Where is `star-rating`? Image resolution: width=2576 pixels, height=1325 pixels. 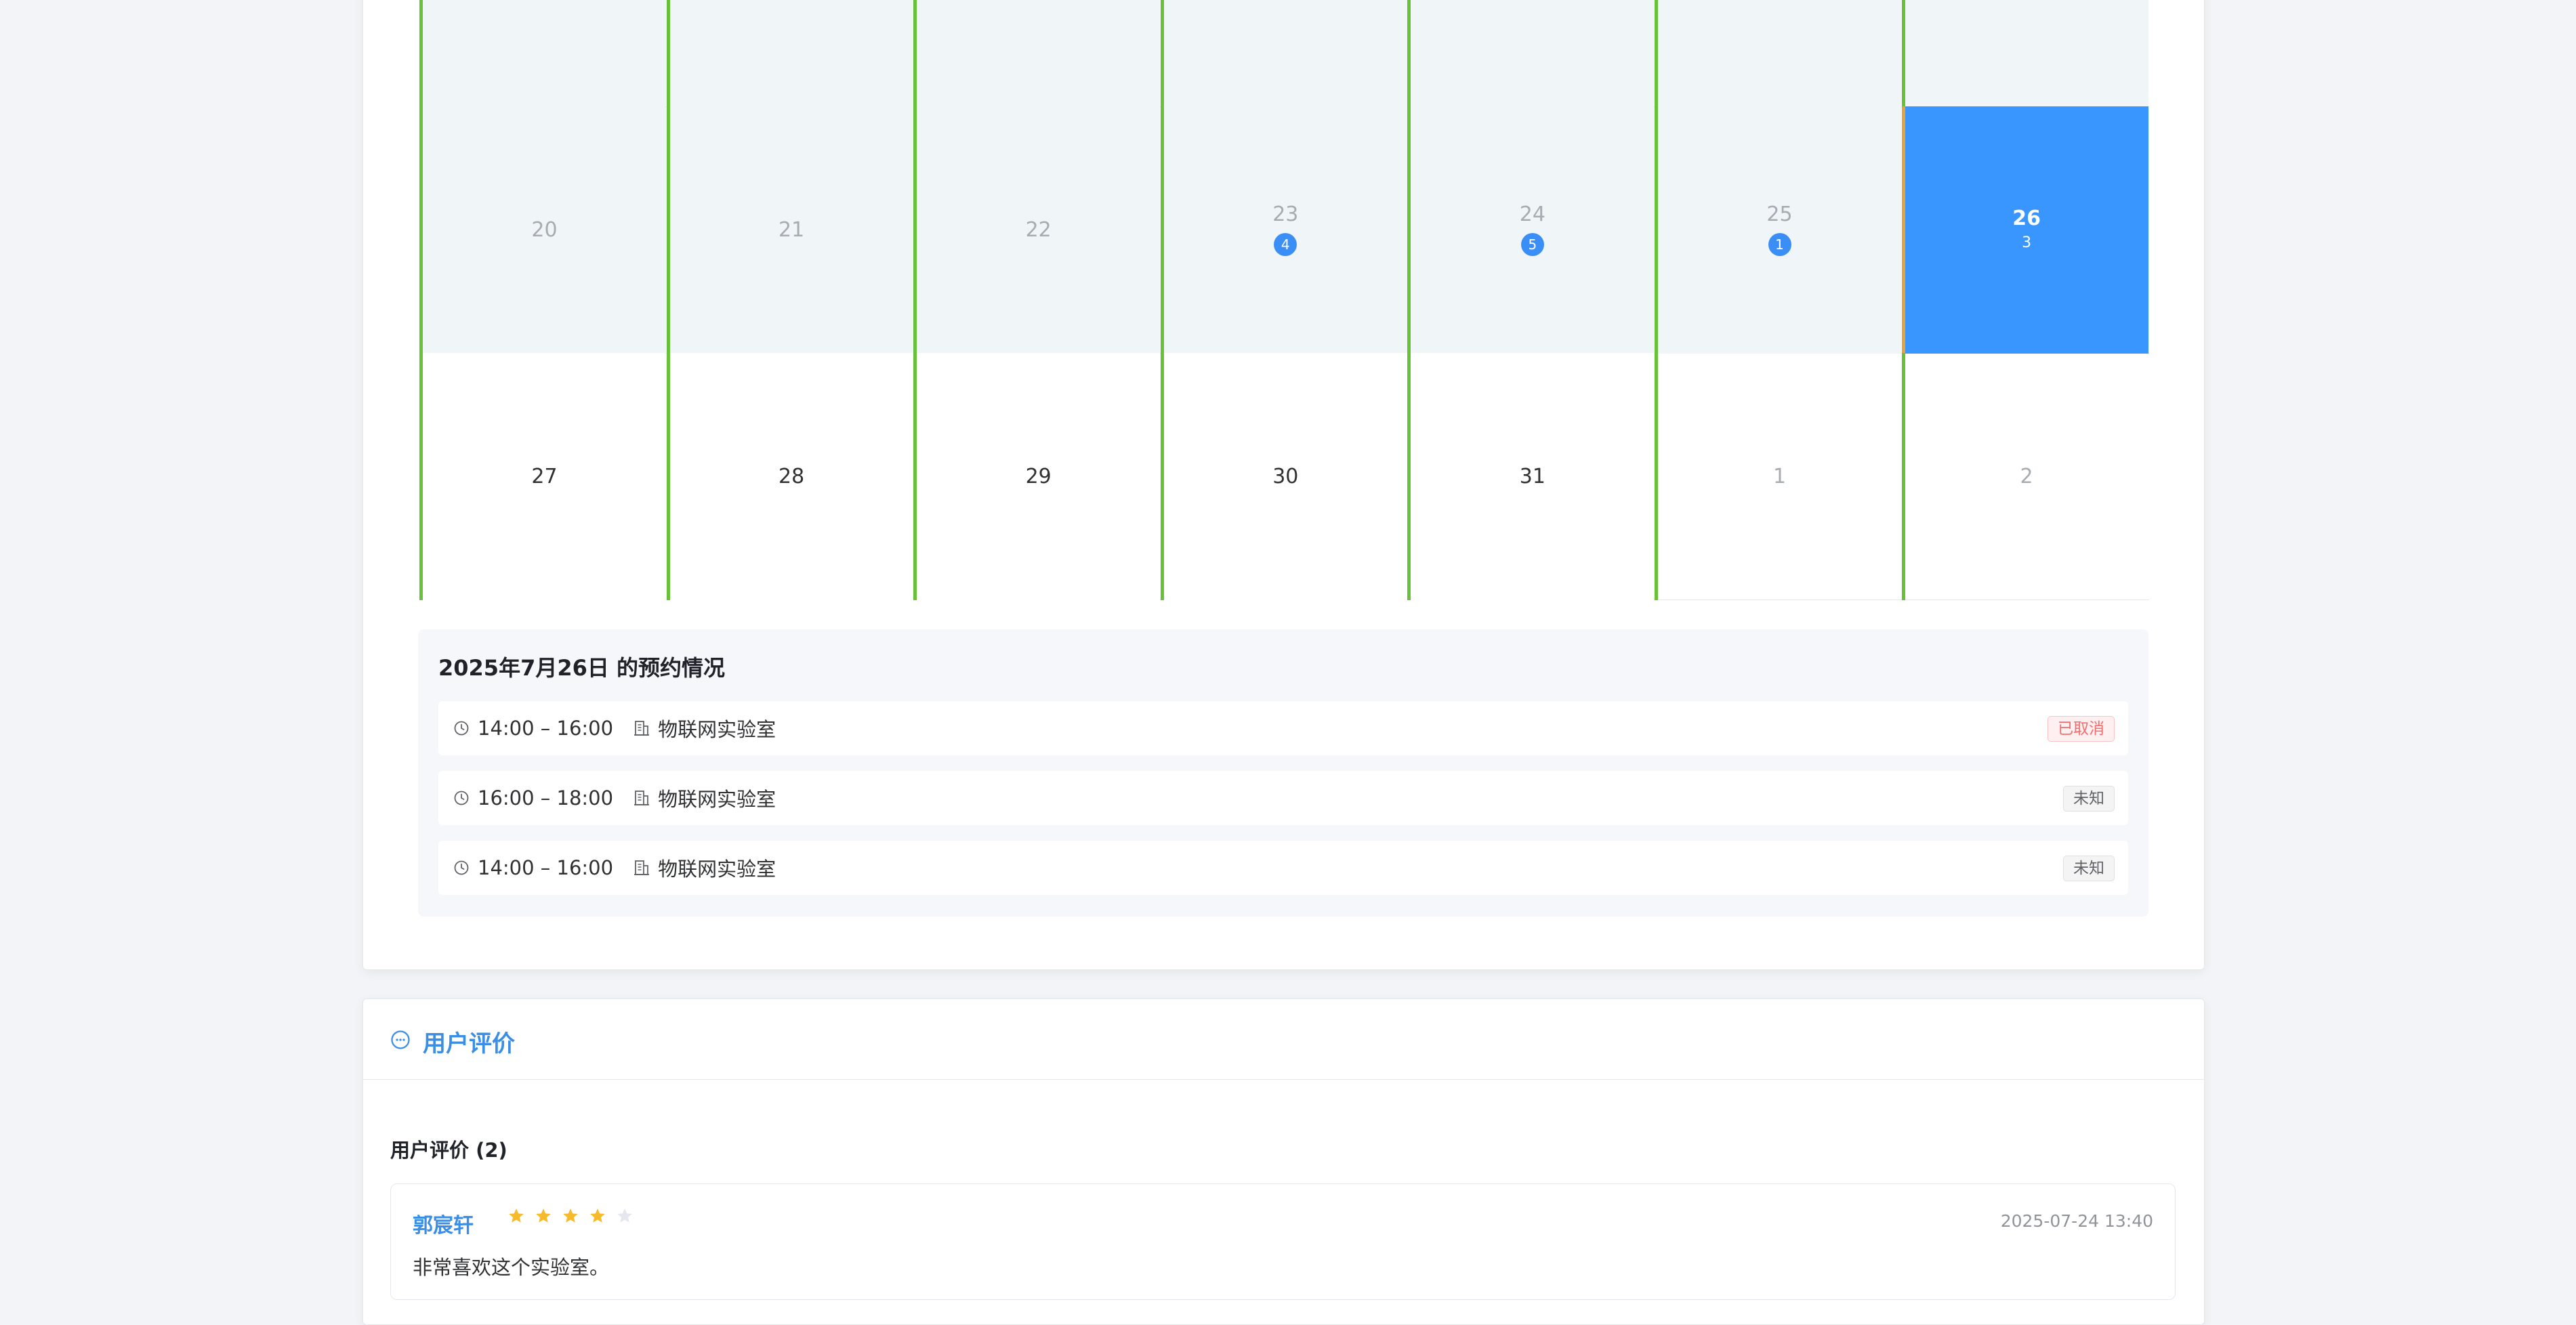 star-rating is located at coordinates (570, 1216).